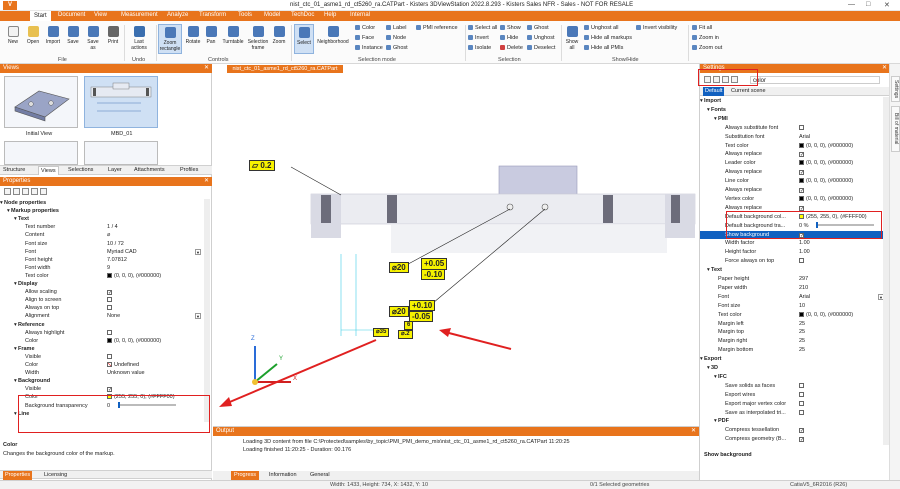 The width and height of the screenshot is (900, 489). Describe the element at coordinates (126, 373) in the screenshot. I see `property-value: Unknown value` at that location.